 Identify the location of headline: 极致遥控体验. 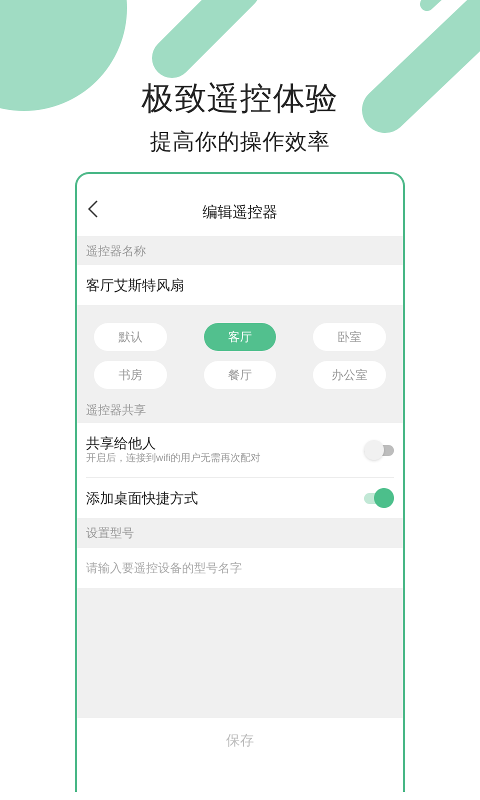
(240, 98).